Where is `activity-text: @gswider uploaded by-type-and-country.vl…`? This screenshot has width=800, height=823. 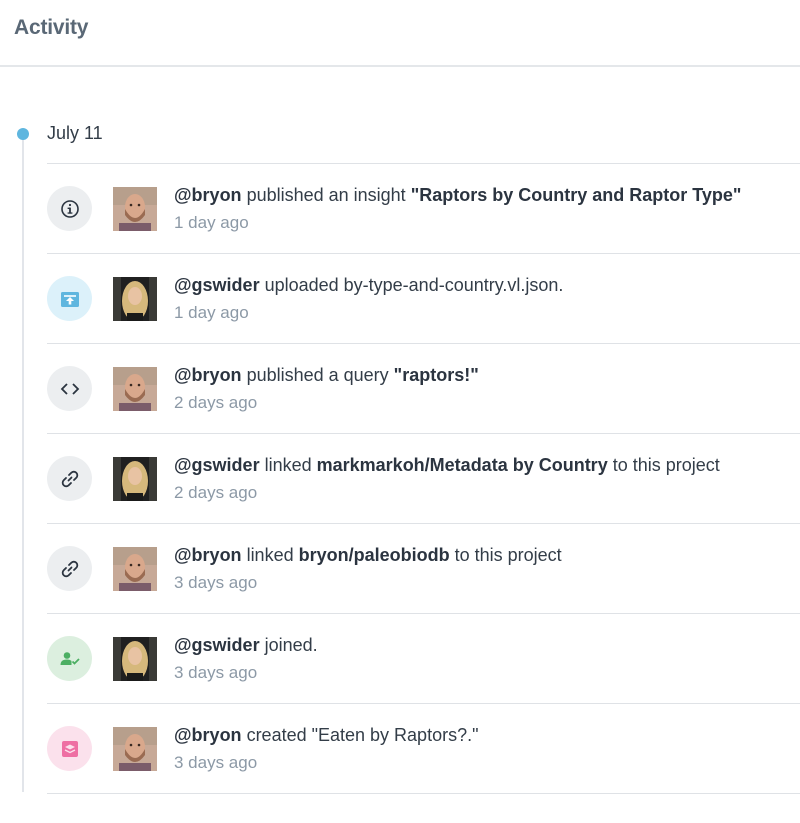 activity-text: @gswider uploaded by-type-and-country.vl… is located at coordinates (368, 285).